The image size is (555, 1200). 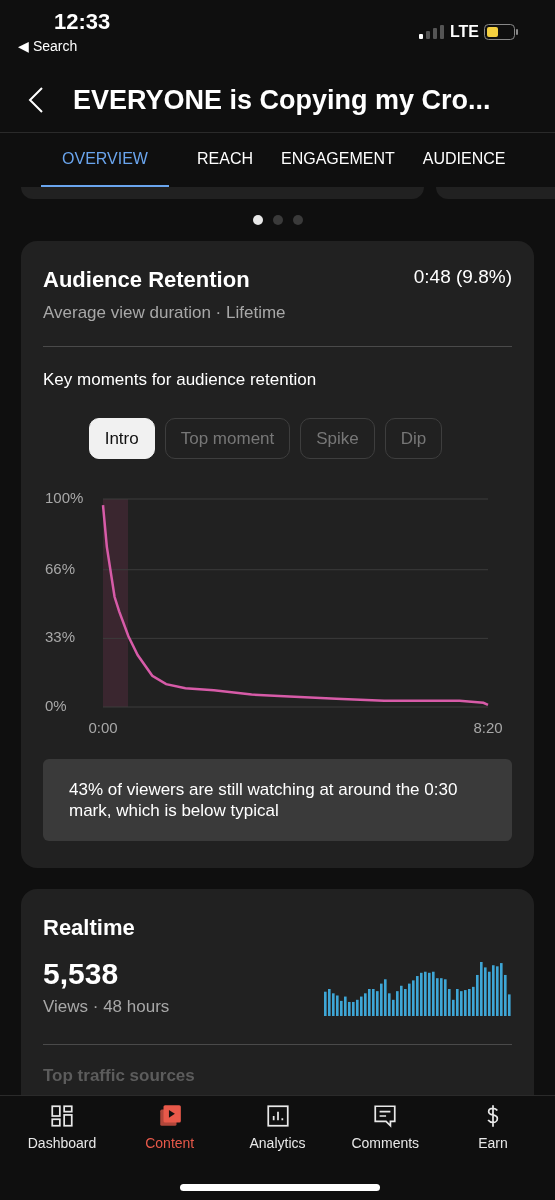 I want to click on back-icon, so click(x=36, y=100).